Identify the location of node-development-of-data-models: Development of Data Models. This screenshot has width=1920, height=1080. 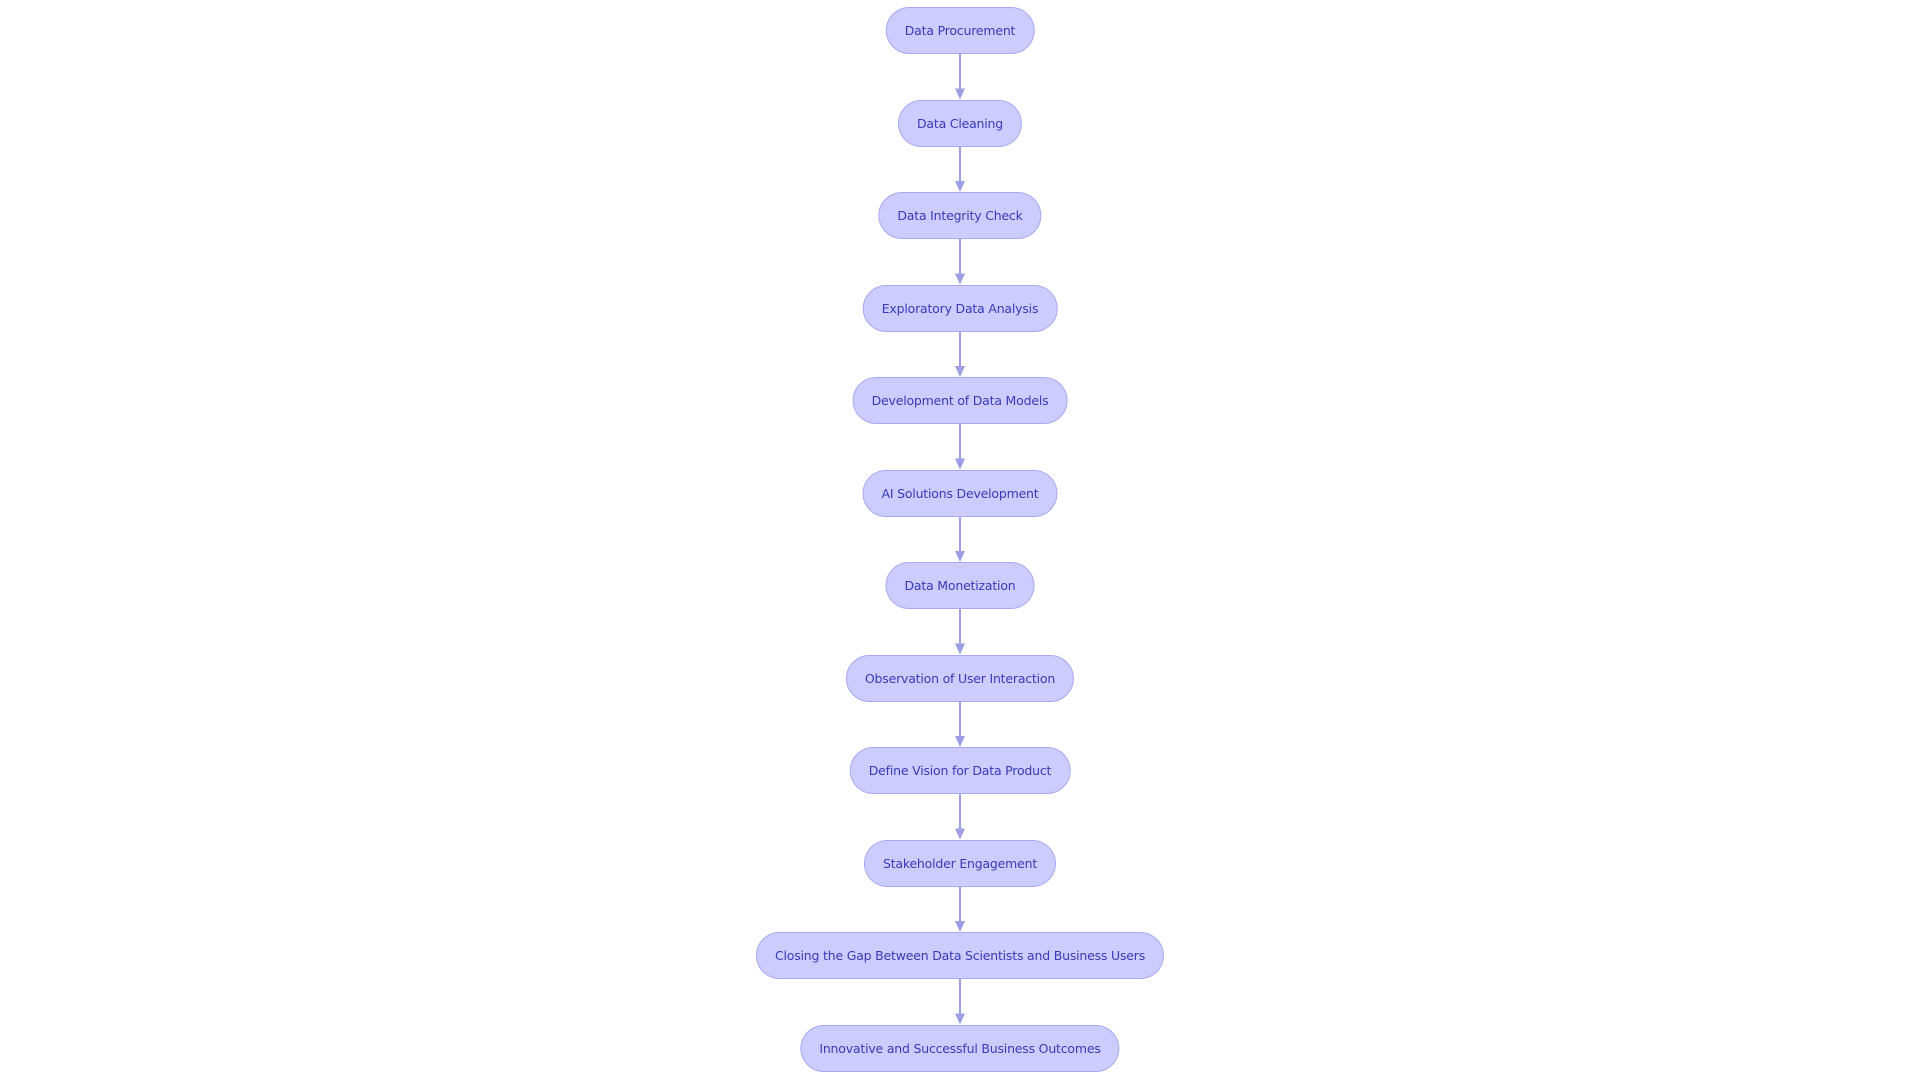
(960, 400).